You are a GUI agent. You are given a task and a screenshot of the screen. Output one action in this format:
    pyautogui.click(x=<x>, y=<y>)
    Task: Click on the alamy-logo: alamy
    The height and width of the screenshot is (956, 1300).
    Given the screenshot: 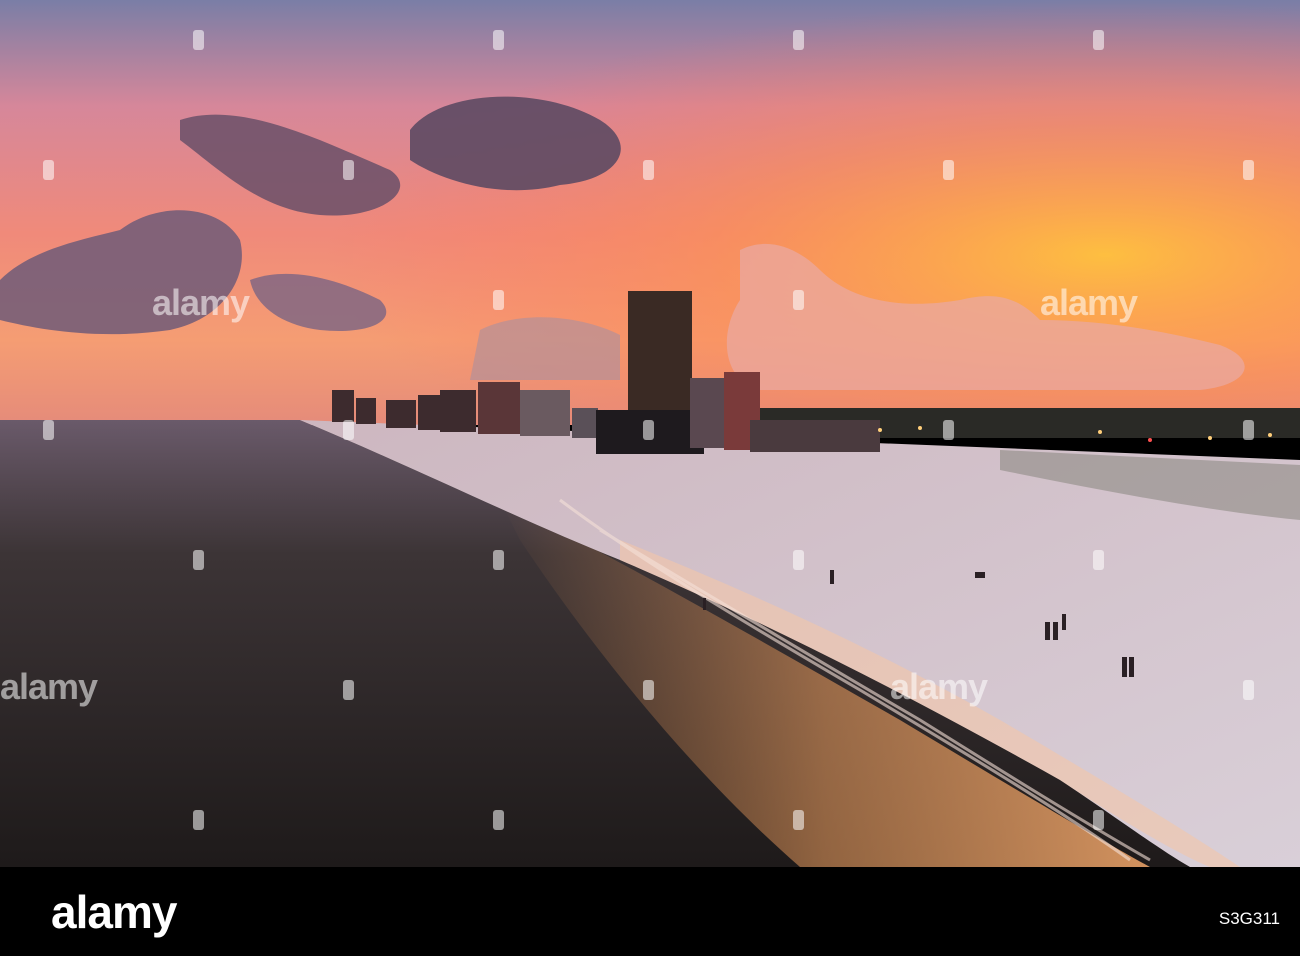 What is the action you would take?
    pyautogui.click(x=114, y=912)
    